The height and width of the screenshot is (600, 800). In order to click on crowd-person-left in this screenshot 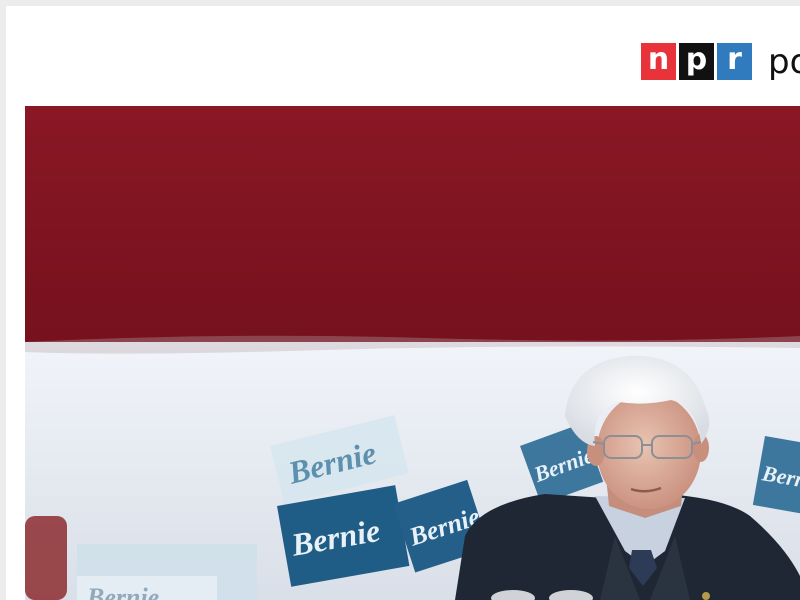, I will do `click(46, 558)`.